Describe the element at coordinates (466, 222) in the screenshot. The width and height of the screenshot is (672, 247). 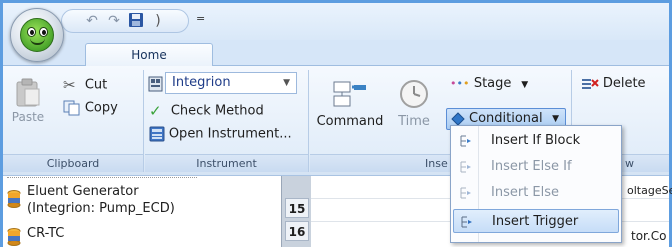
I see `insert-trigger-icon` at that location.